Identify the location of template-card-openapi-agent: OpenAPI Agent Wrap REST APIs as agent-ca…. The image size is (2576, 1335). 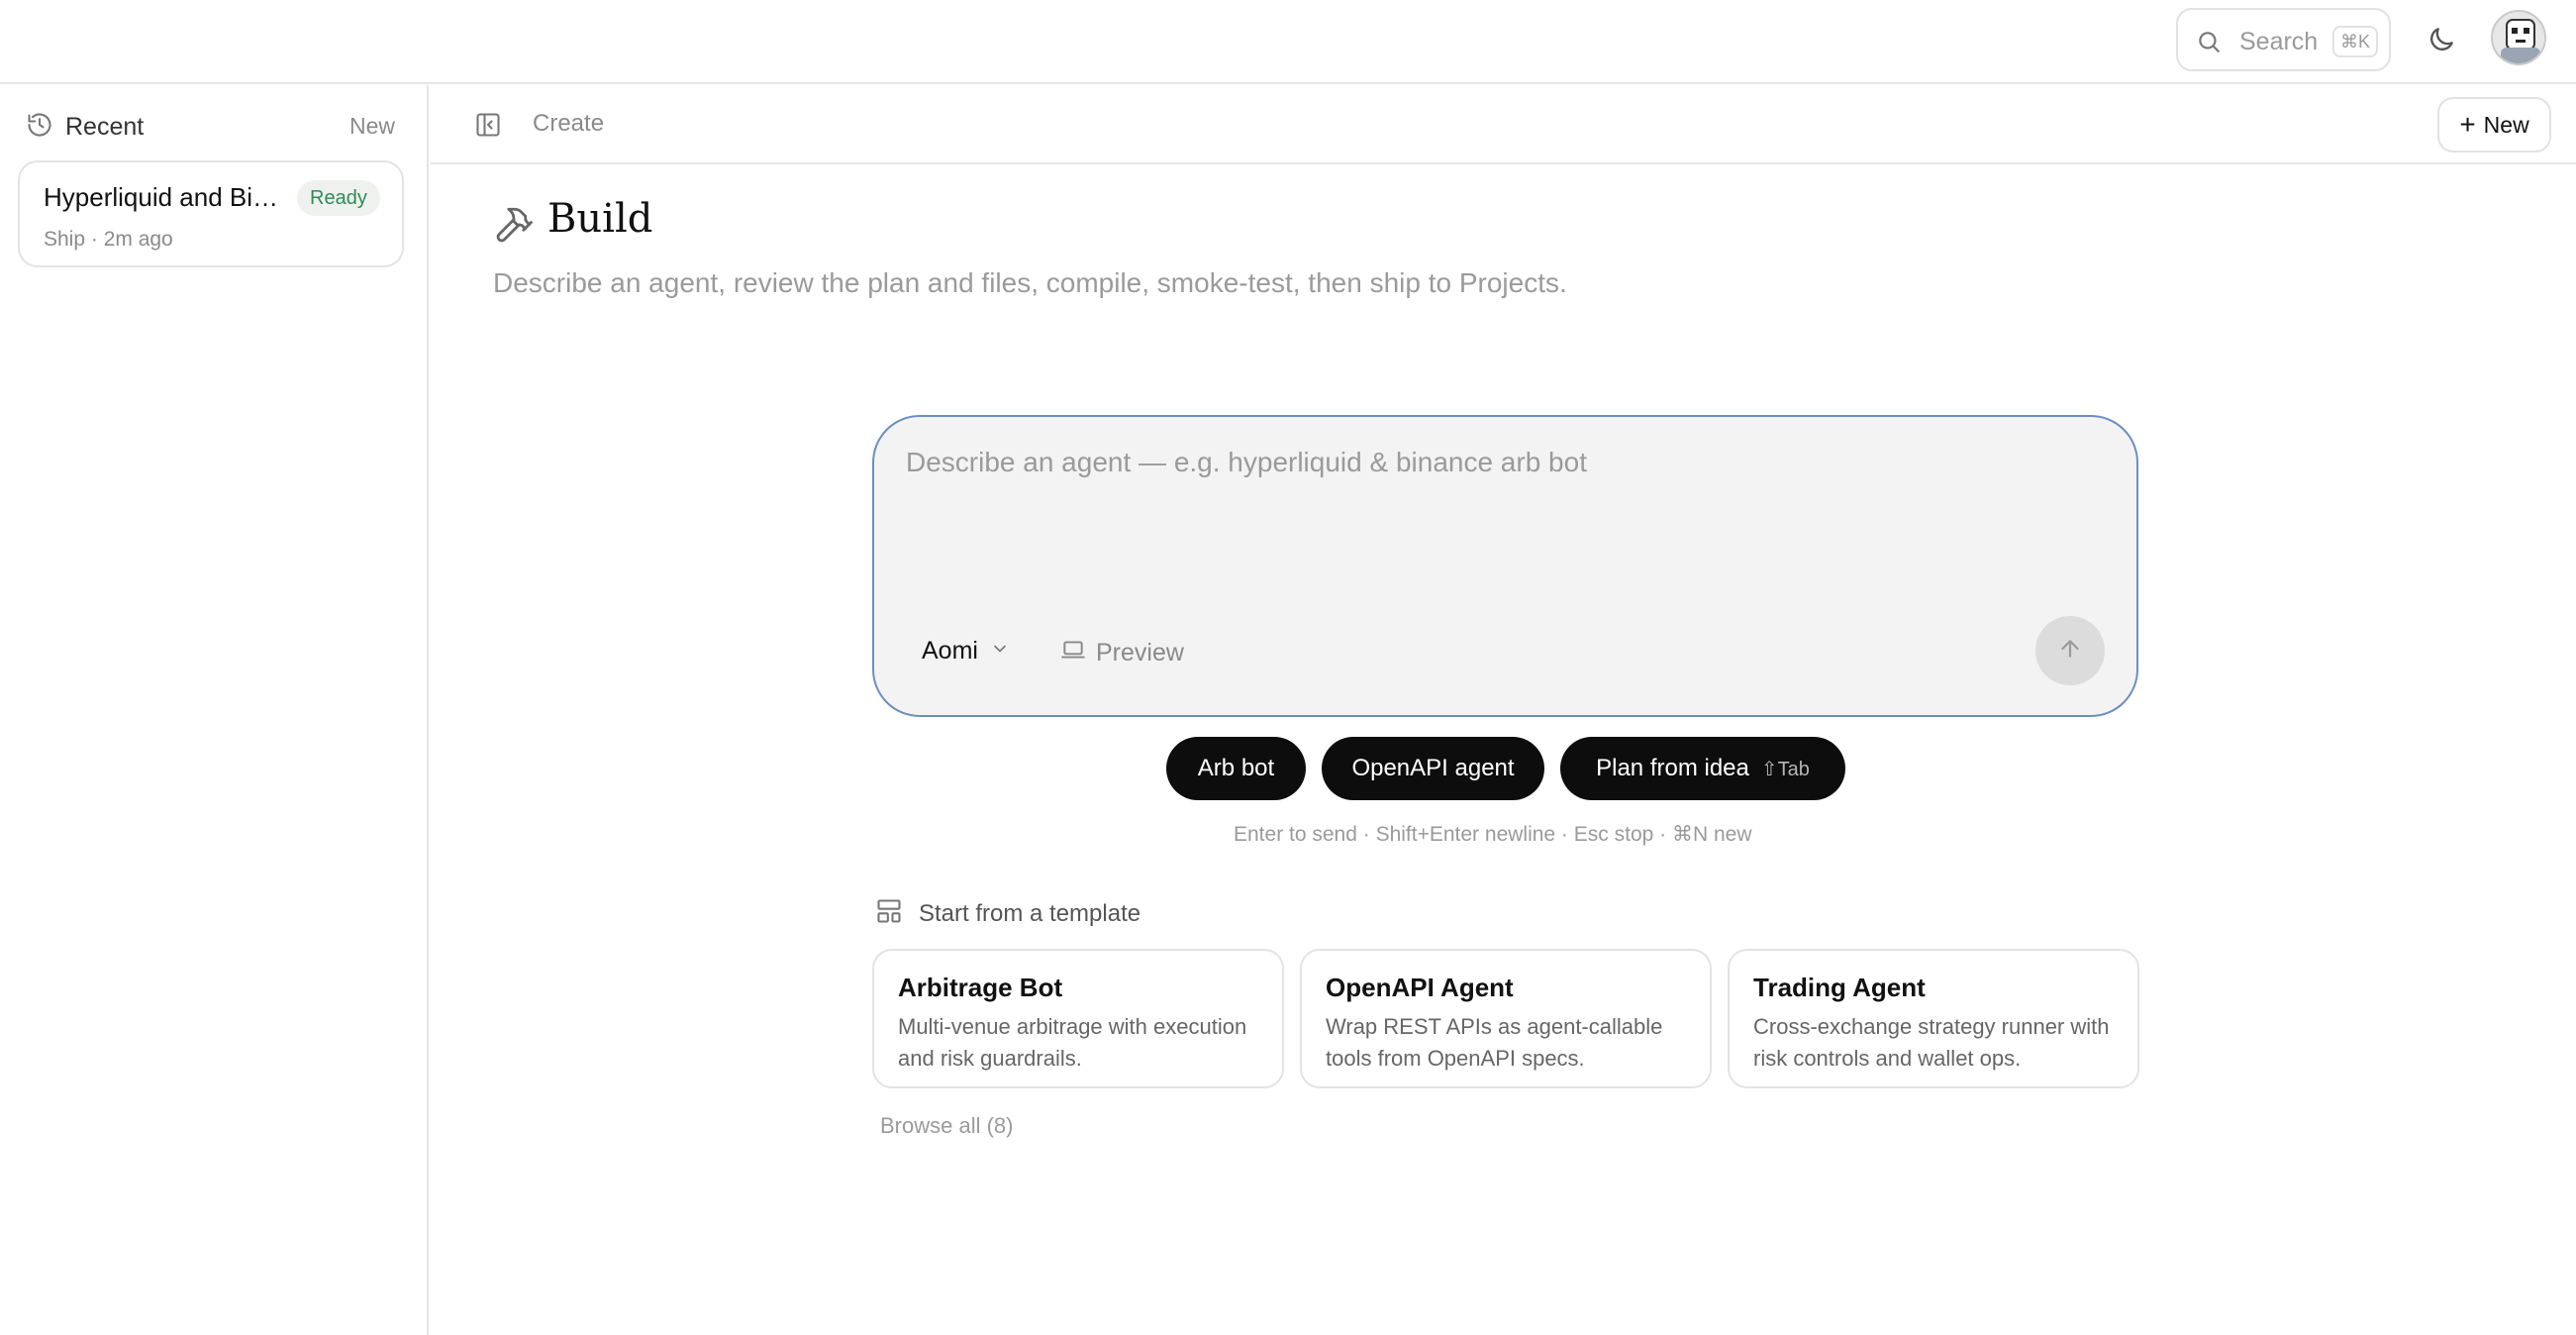
(1506, 1018).